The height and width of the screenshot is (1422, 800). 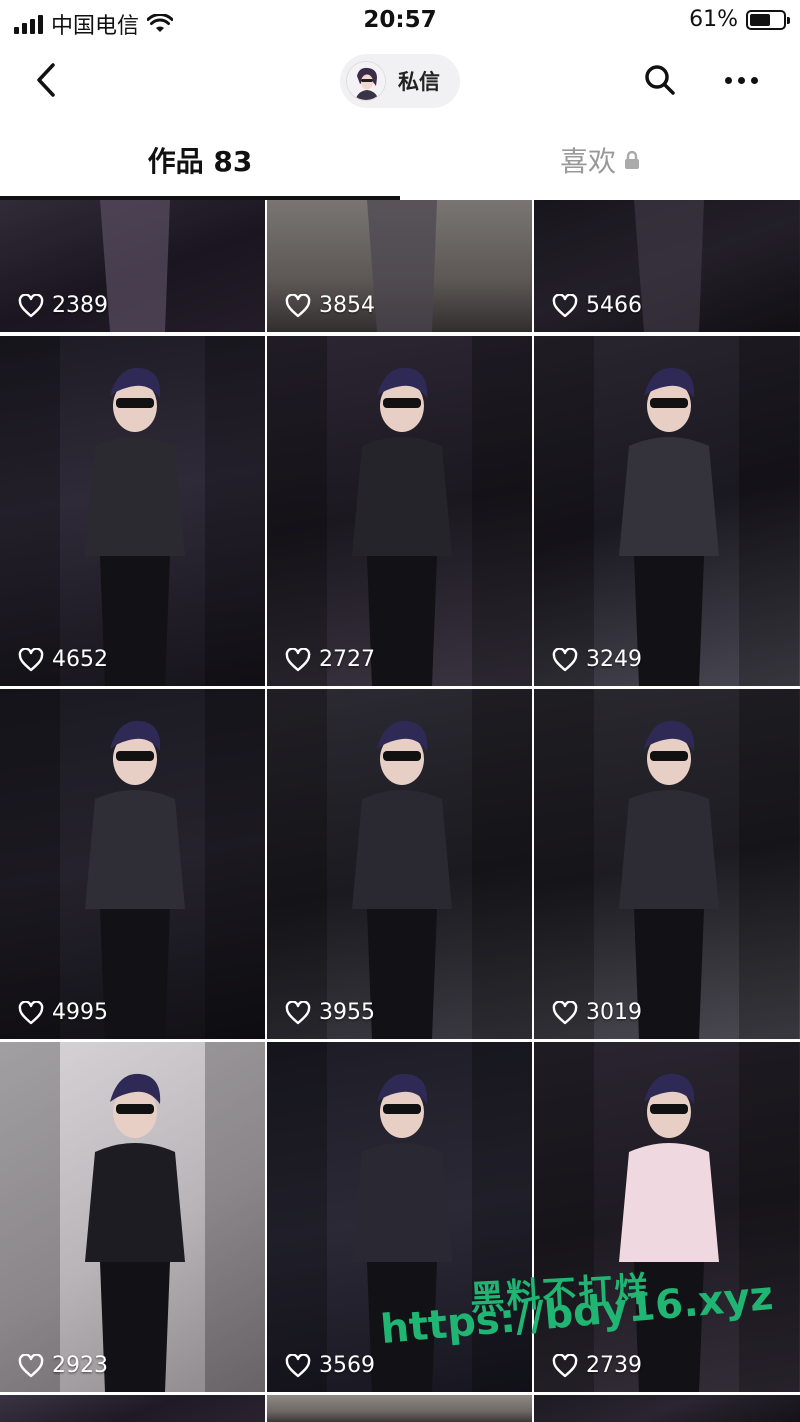 What do you see at coordinates (614, 659) in the screenshot?
I see `like-count-value: 3249` at bounding box center [614, 659].